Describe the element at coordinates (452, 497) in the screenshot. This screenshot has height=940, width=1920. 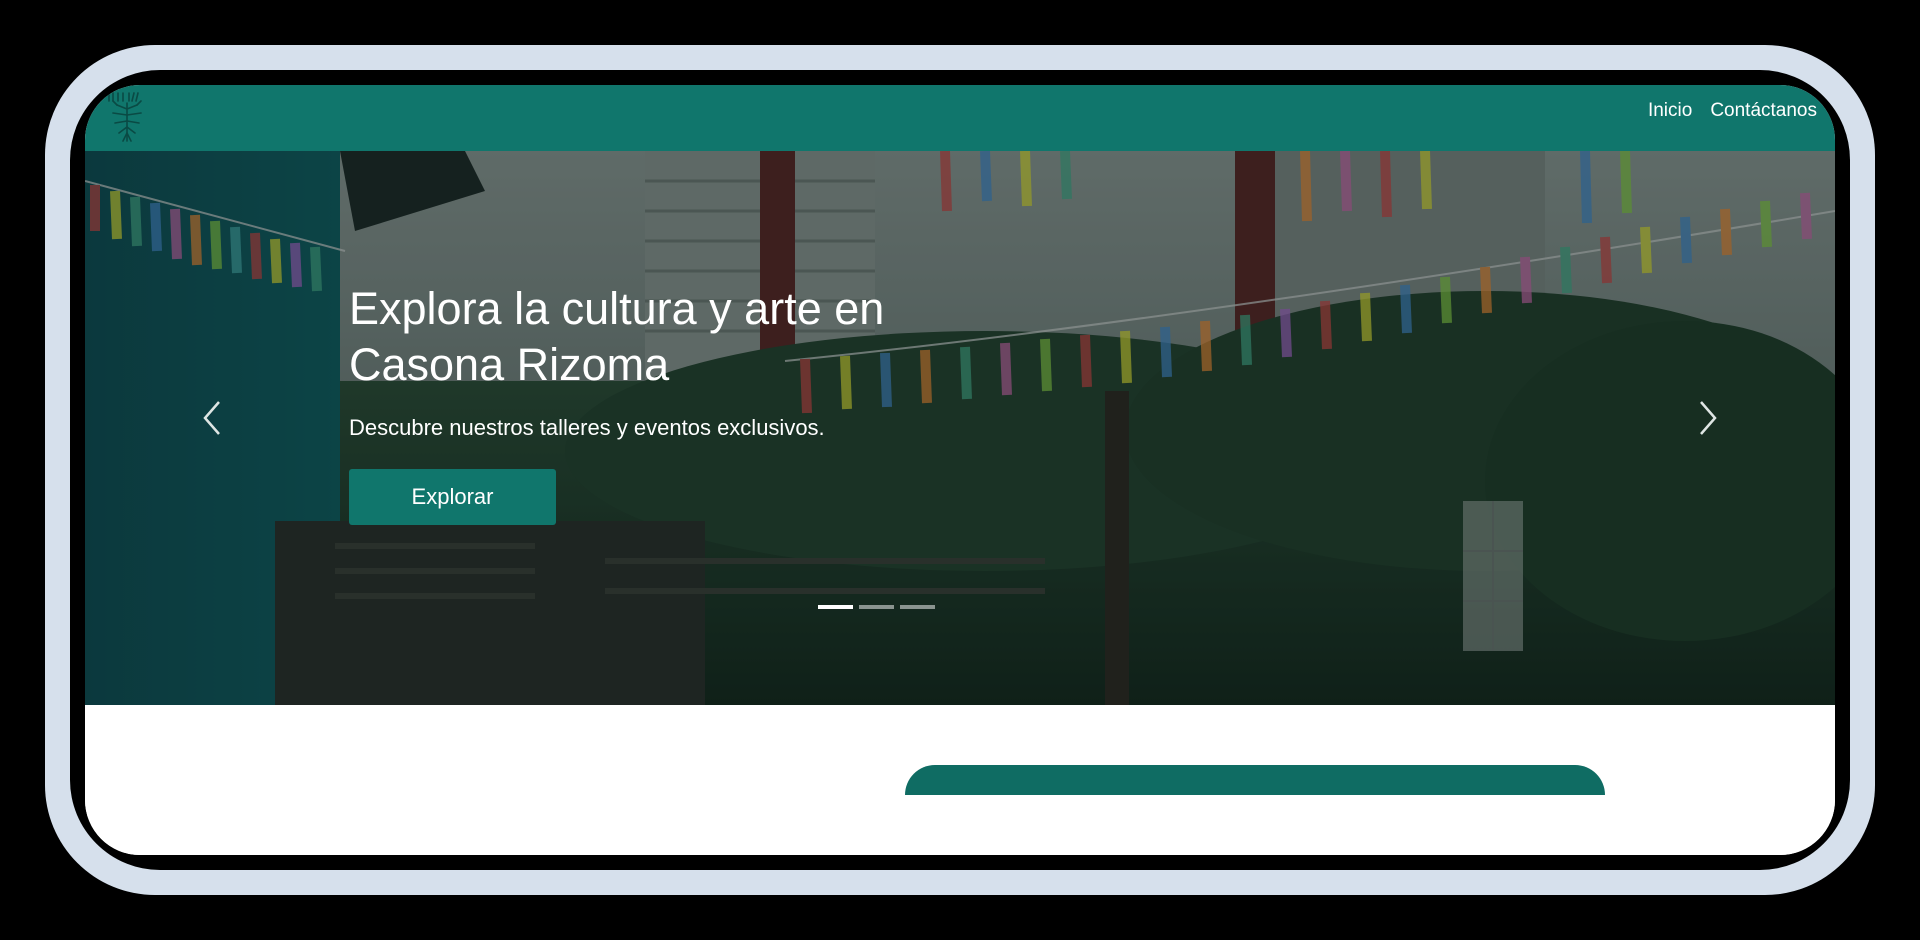
I see `explorar-button: Explorar` at that location.